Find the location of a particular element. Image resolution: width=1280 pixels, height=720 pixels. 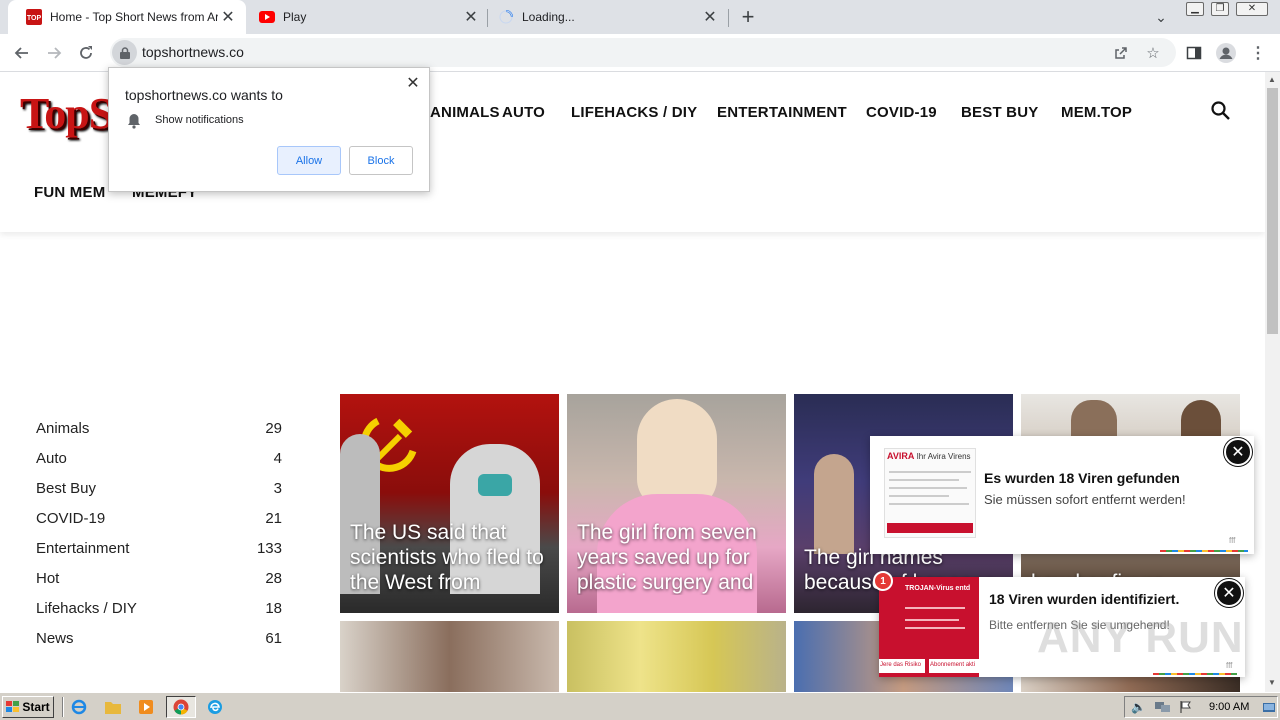

nav-fun-mem: FUN MEM is located at coordinates (69, 192).